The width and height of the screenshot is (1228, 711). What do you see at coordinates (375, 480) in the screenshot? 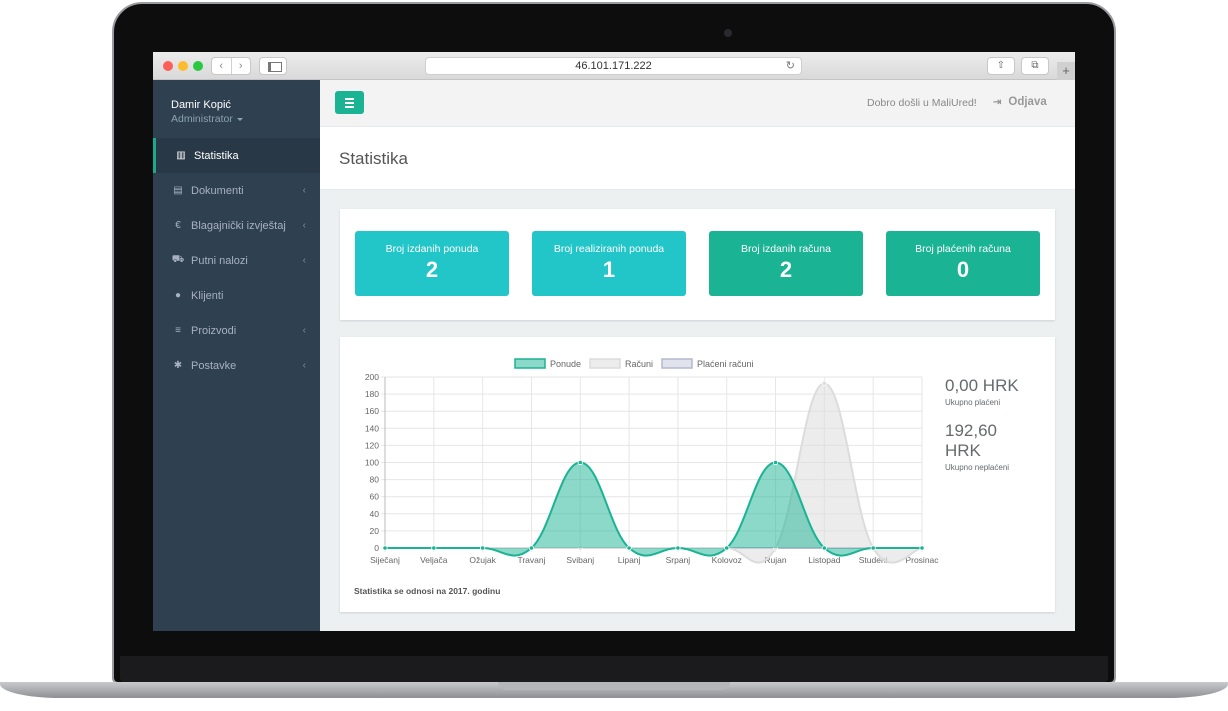
I see `y-tick-label: 80` at bounding box center [375, 480].